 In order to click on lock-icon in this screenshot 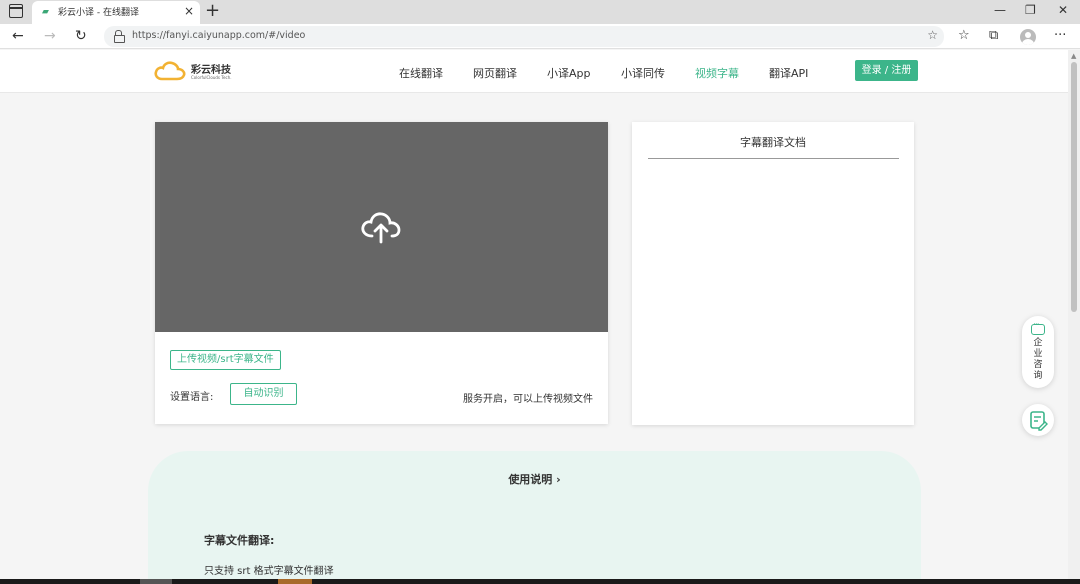, I will do `click(119, 36)`.